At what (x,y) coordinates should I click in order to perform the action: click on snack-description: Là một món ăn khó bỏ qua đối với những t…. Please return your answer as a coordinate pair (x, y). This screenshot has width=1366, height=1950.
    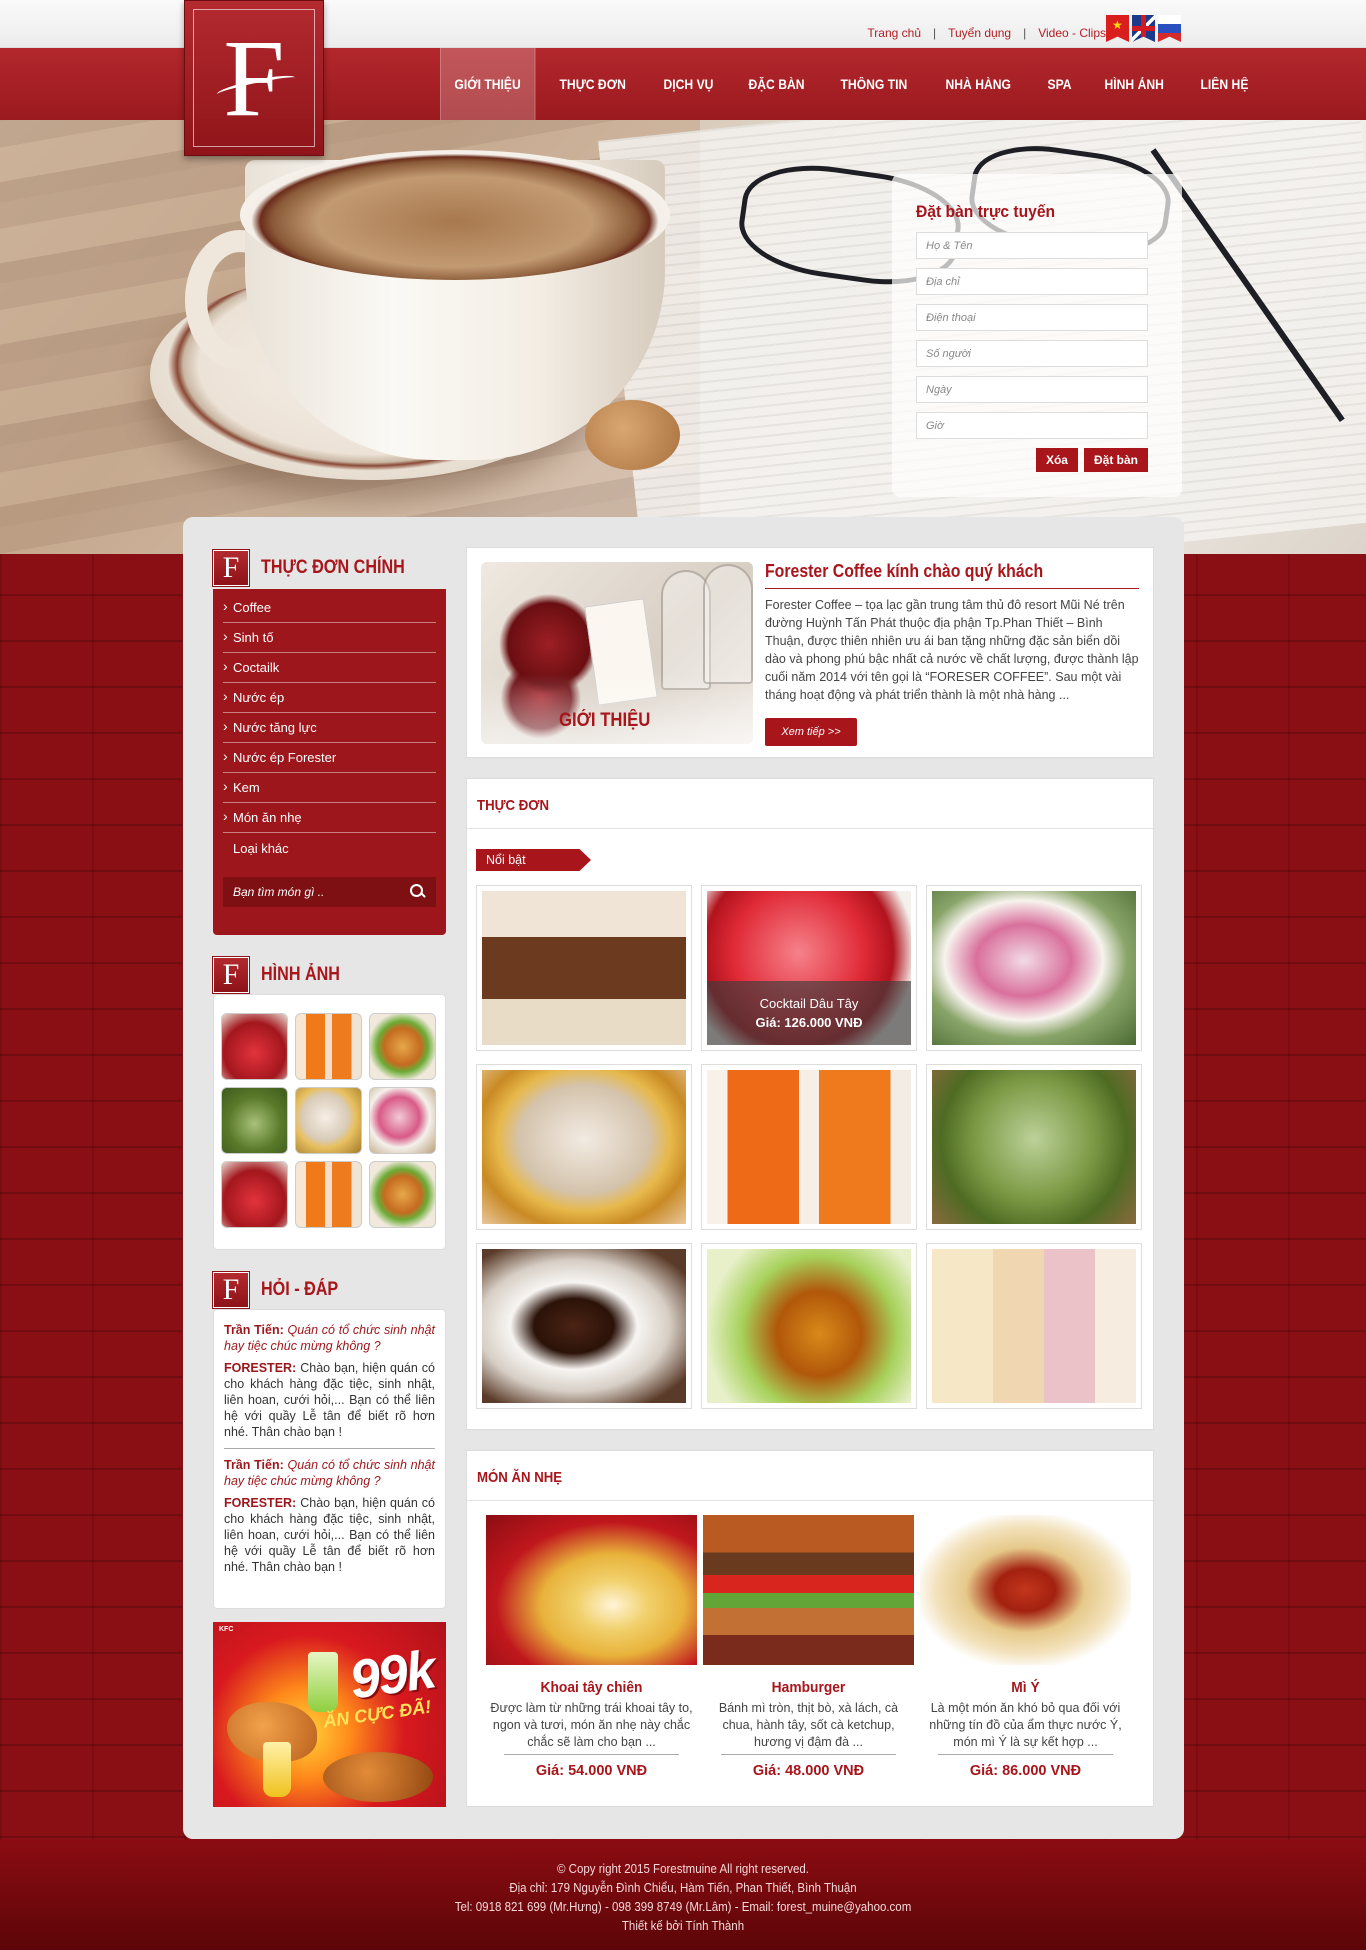
    Looking at the image, I should click on (1025, 1725).